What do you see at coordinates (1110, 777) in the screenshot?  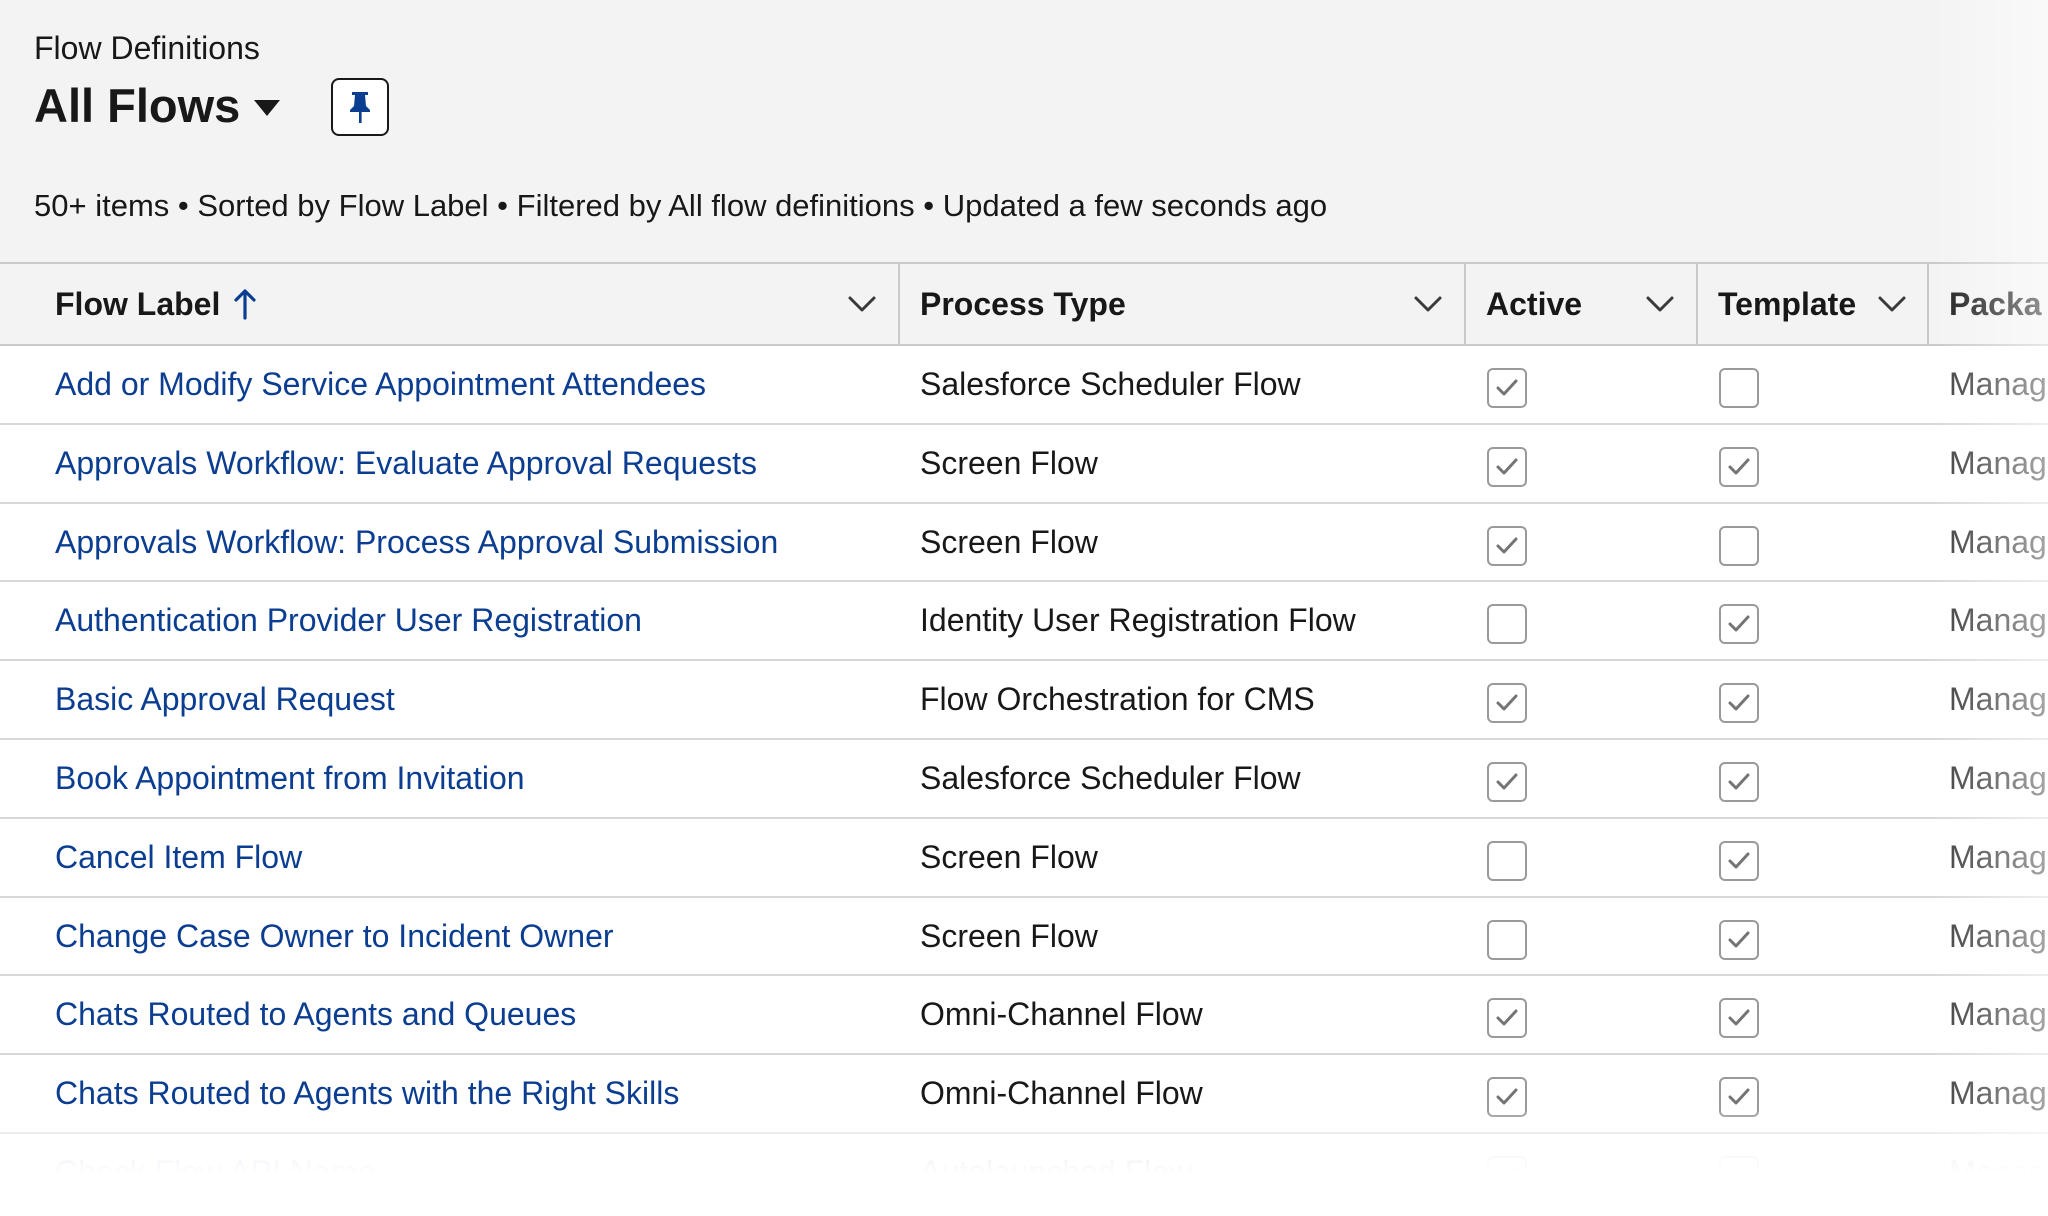 I see `process-type-cell: Salesforce Scheduler Flow` at bounding box center [1110, 777].